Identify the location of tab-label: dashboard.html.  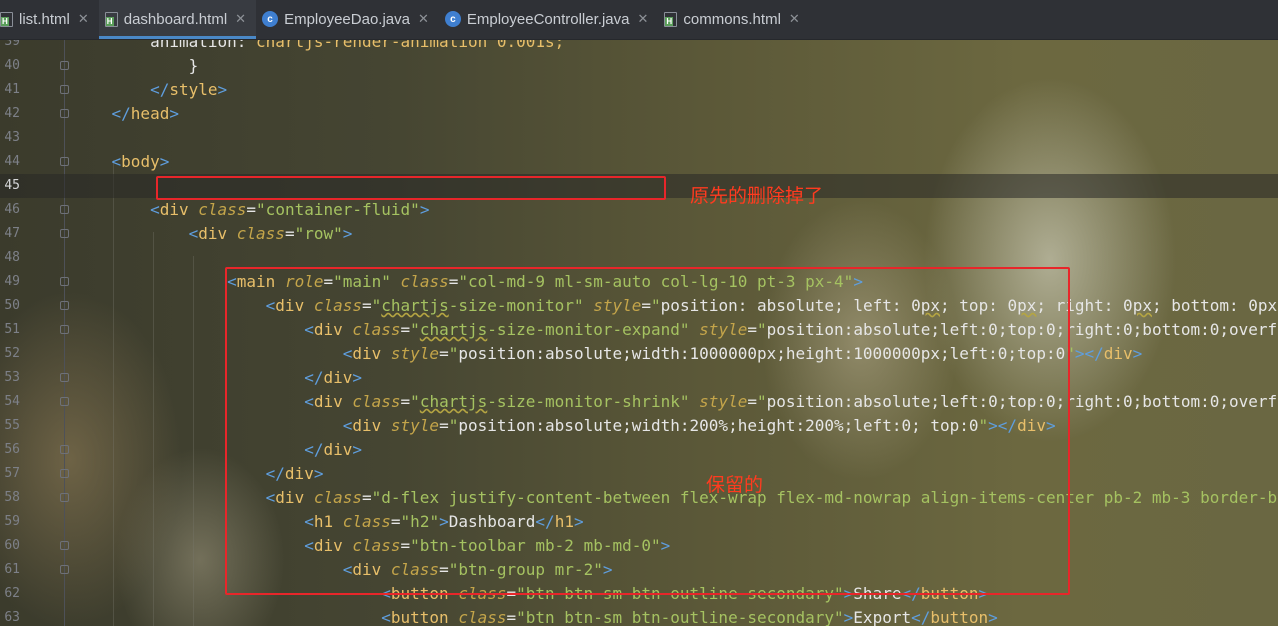
(175, 19).